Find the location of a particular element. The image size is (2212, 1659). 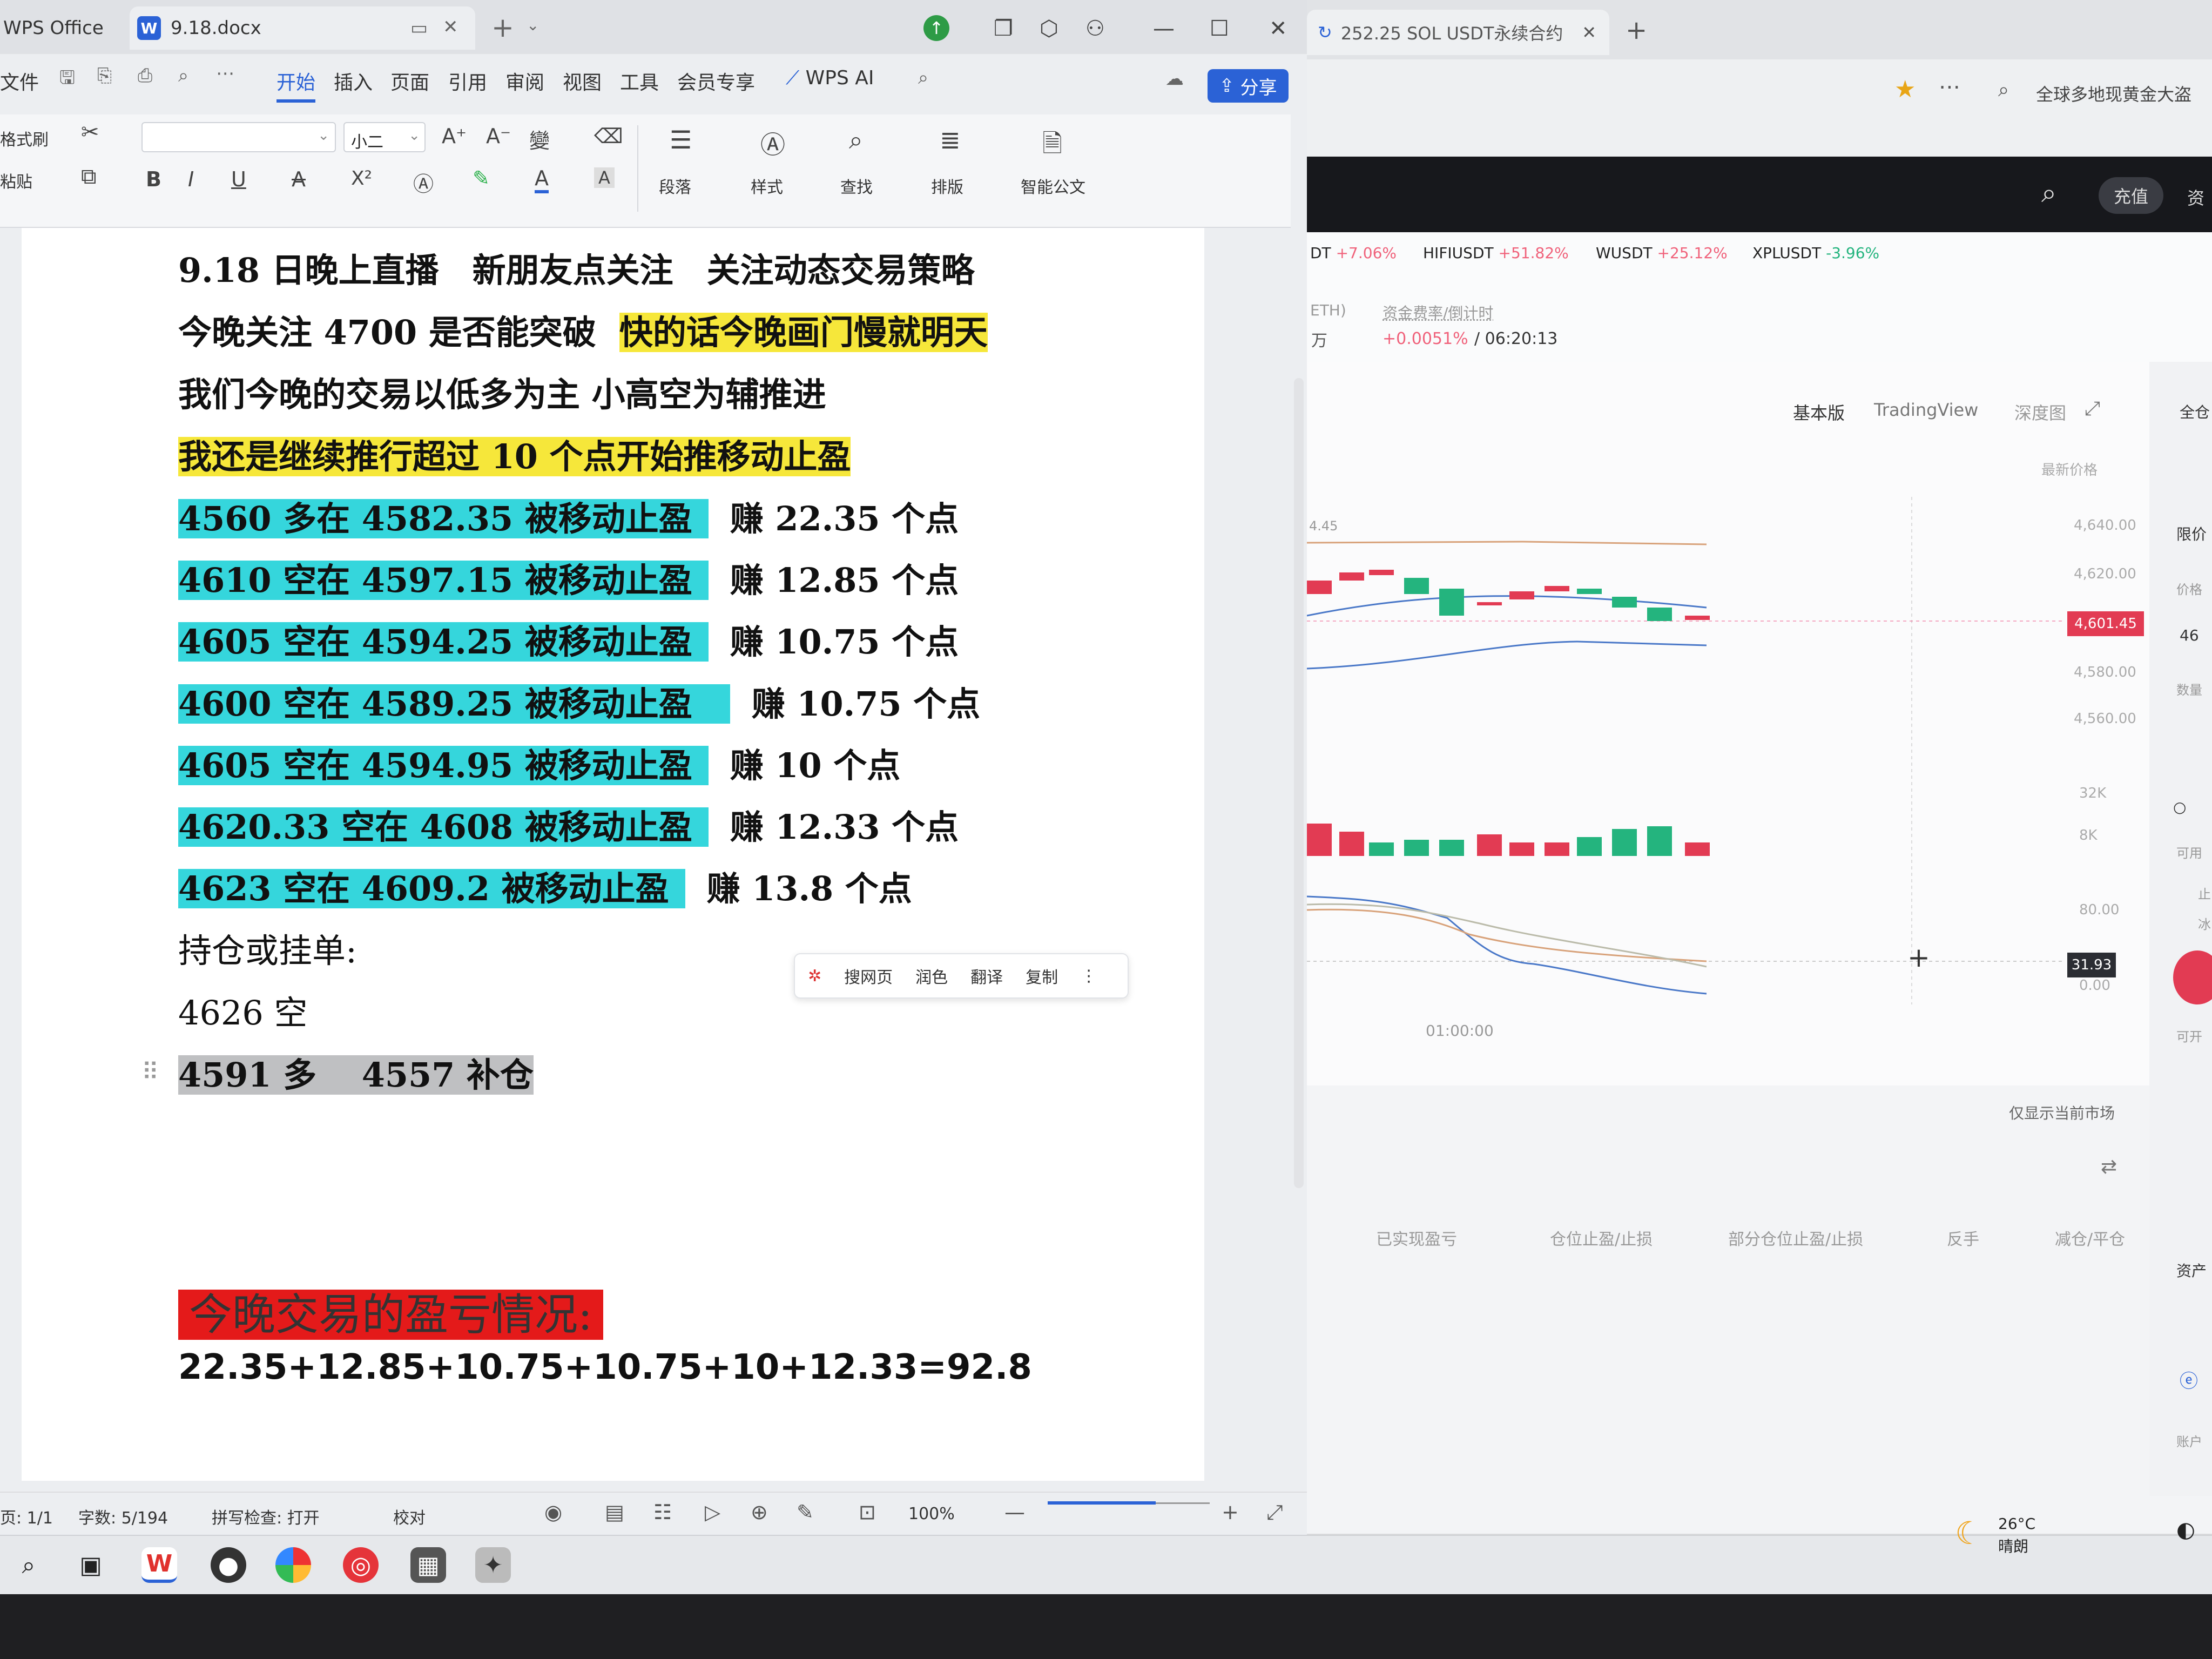

search-web-button: 搜网页 is located at coordinates (868, 976).